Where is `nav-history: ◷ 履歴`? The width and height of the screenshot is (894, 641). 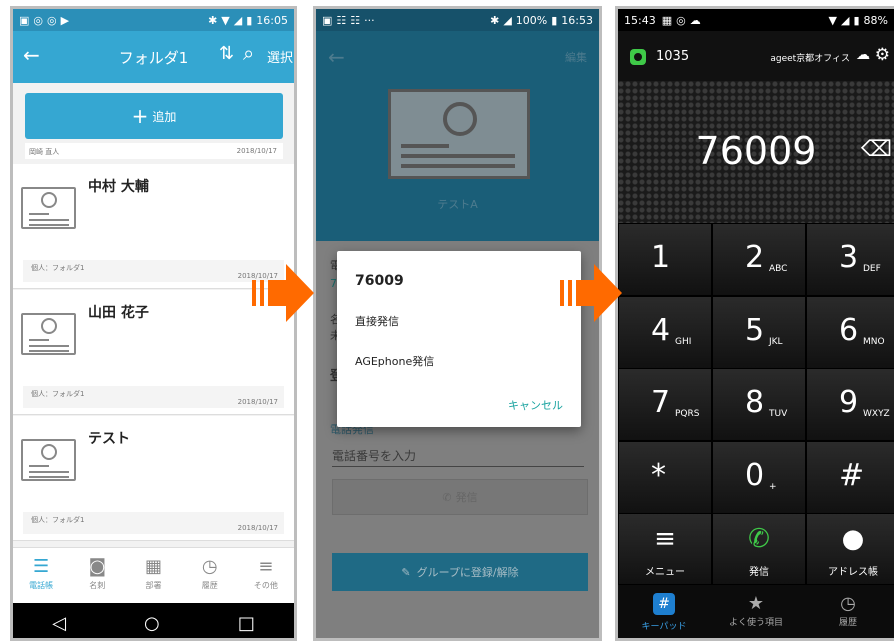
nav-history: ◷ 履歴 is located at coordinates (210, 575).